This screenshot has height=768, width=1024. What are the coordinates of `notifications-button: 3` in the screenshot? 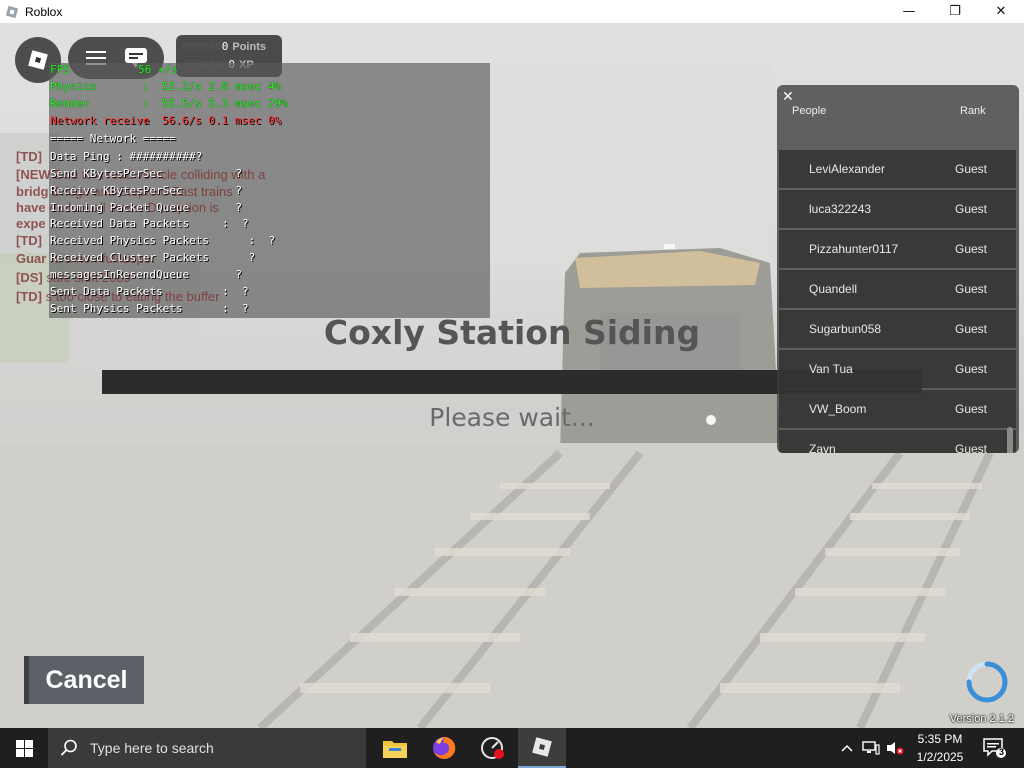 It's located at (995, 748).